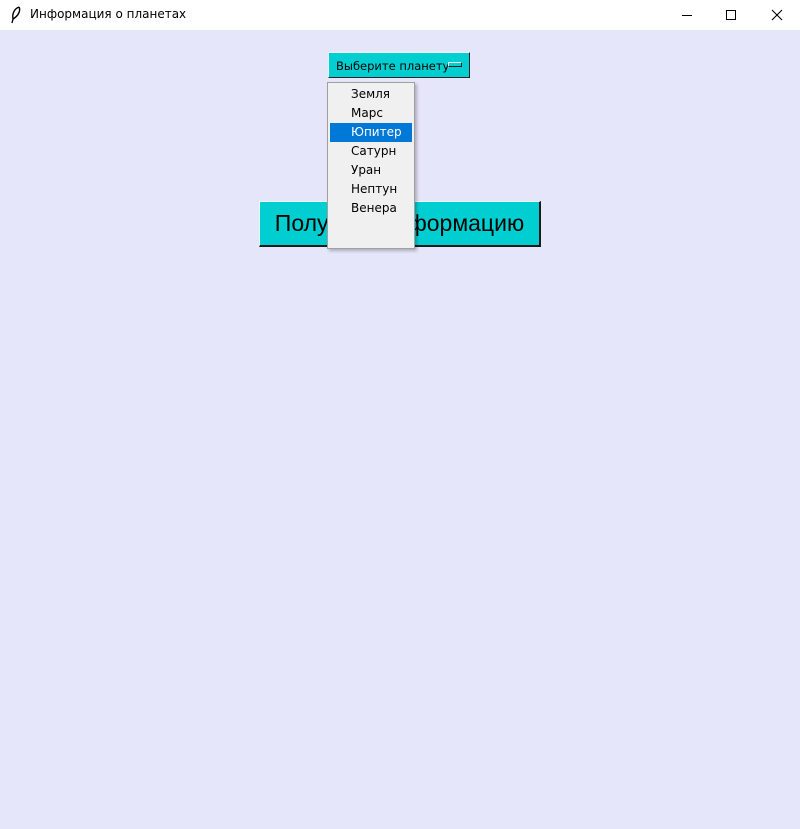 This screenshot has width=800, height=829. I want to click on dropdown-item-venus: Венера, so click(371, 208).